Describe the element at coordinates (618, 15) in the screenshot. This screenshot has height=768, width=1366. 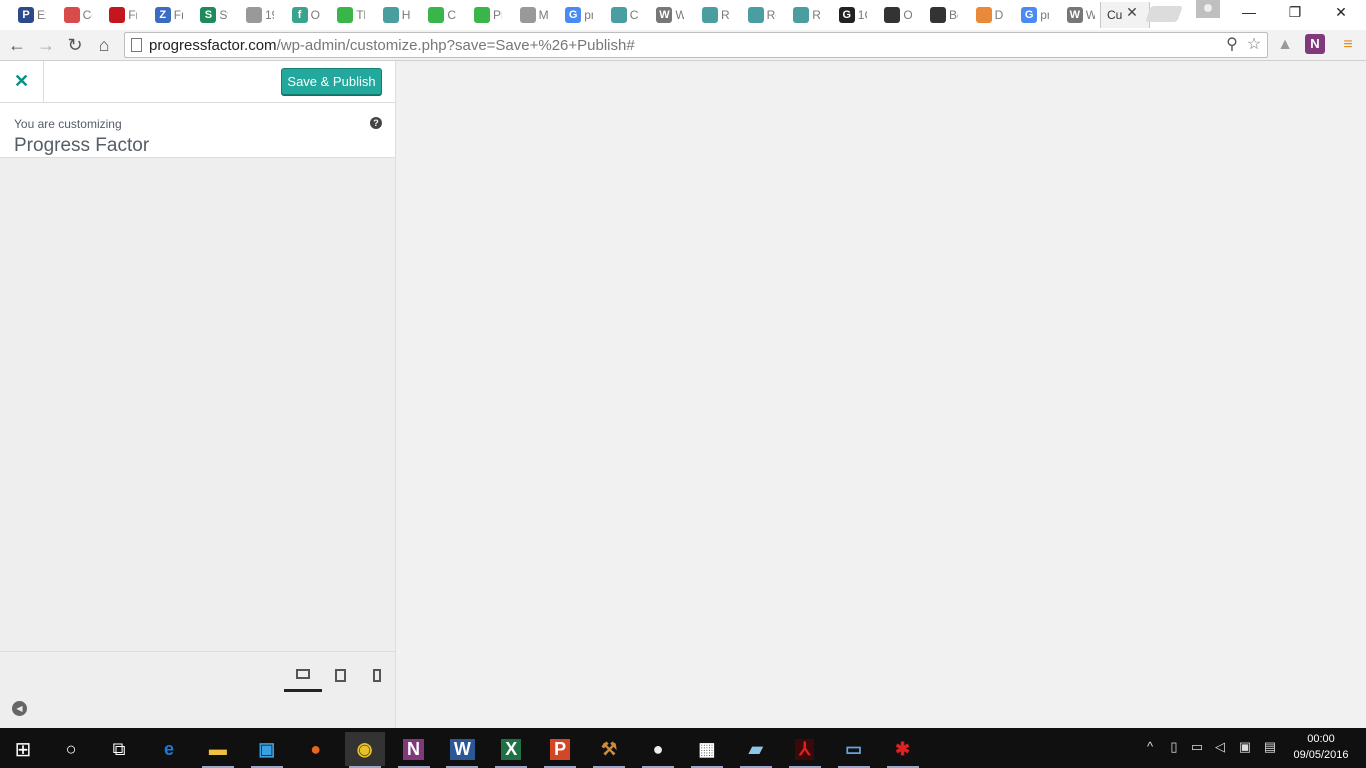
I see `browser-tab: Cl` at that location.